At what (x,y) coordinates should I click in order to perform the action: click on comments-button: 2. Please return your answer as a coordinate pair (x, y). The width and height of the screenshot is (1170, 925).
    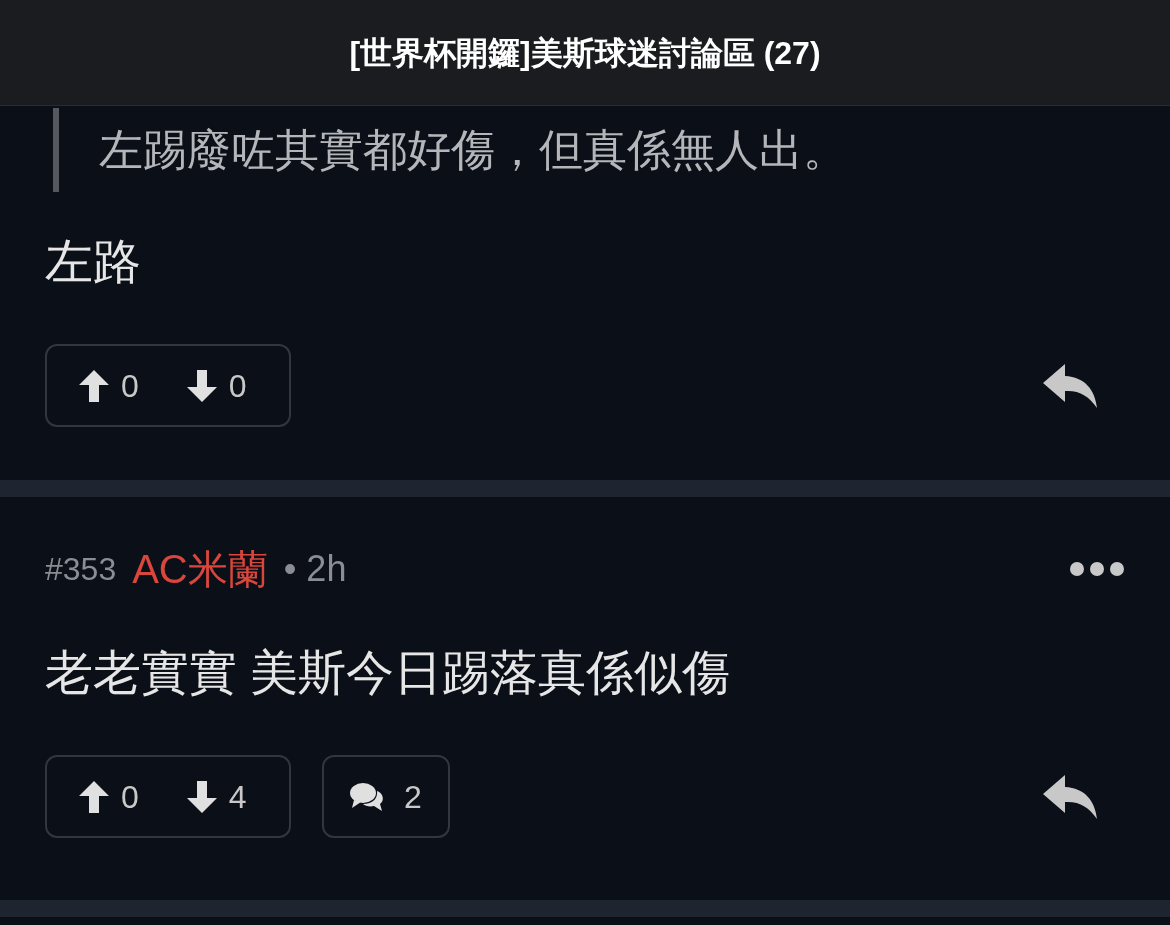
    Looking at the image, I should click on (386, 796).